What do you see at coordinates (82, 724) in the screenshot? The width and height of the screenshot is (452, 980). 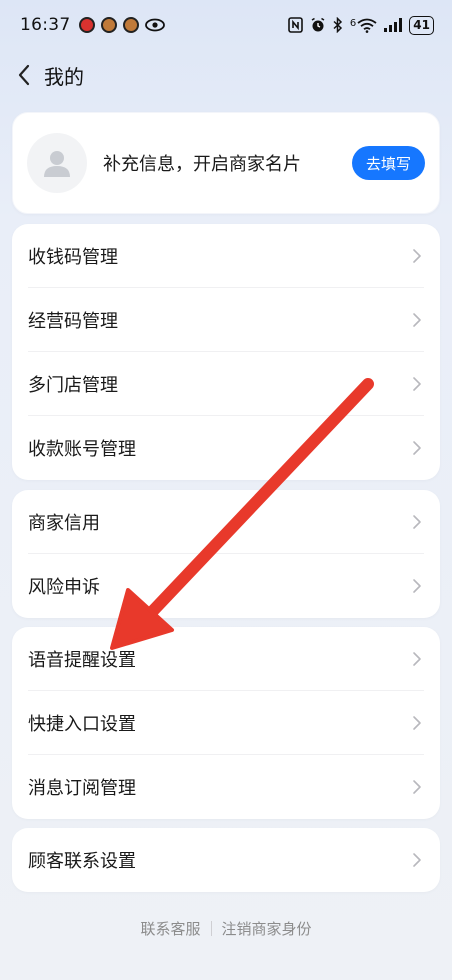 I see `menu-item-label: 快捷入口设置` at bounding box center [82, 724].